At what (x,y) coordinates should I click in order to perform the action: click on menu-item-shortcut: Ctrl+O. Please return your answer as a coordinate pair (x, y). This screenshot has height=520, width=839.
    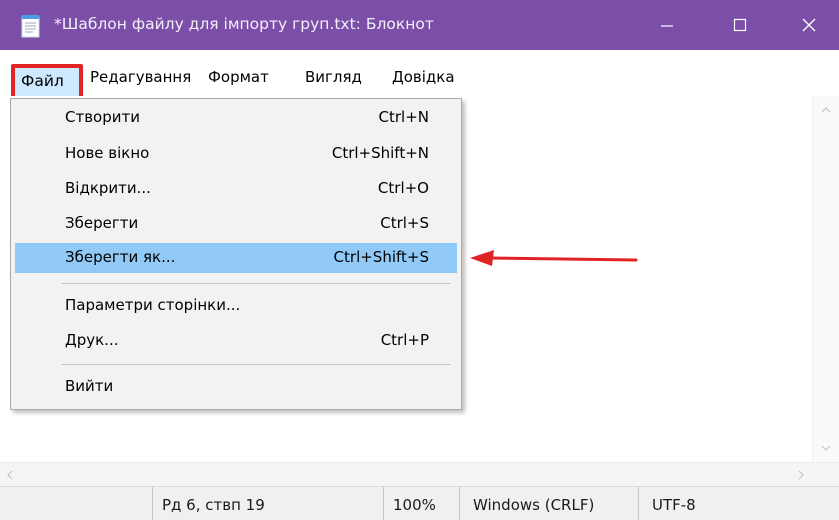
    Looking at the image, I should click on (403, 188).